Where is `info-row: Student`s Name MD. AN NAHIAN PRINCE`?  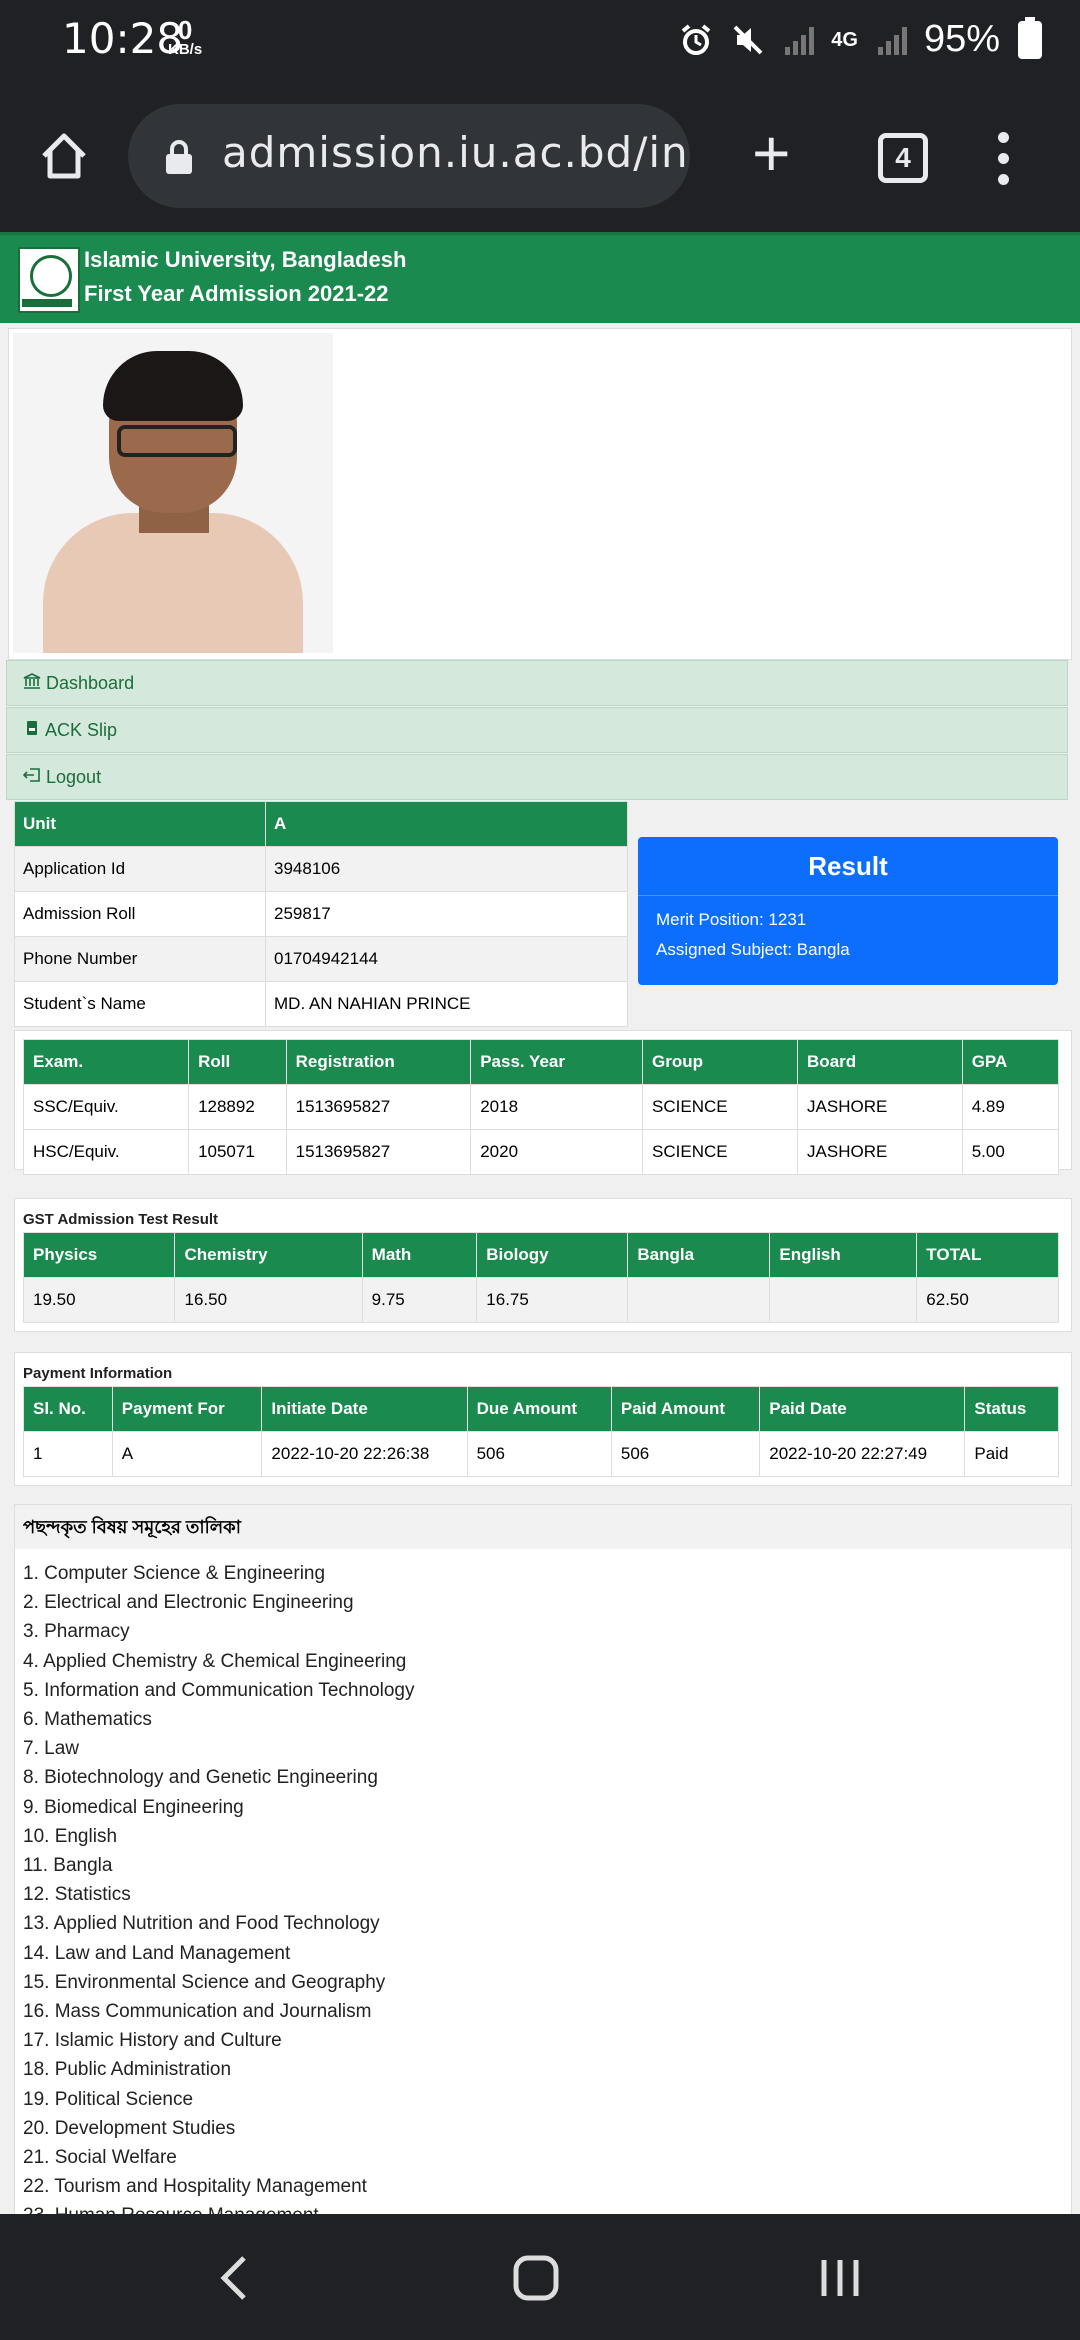
info-row: Student`s Name MD. AN NAHIAN PRINCE is located at coordinates (321, 1004).